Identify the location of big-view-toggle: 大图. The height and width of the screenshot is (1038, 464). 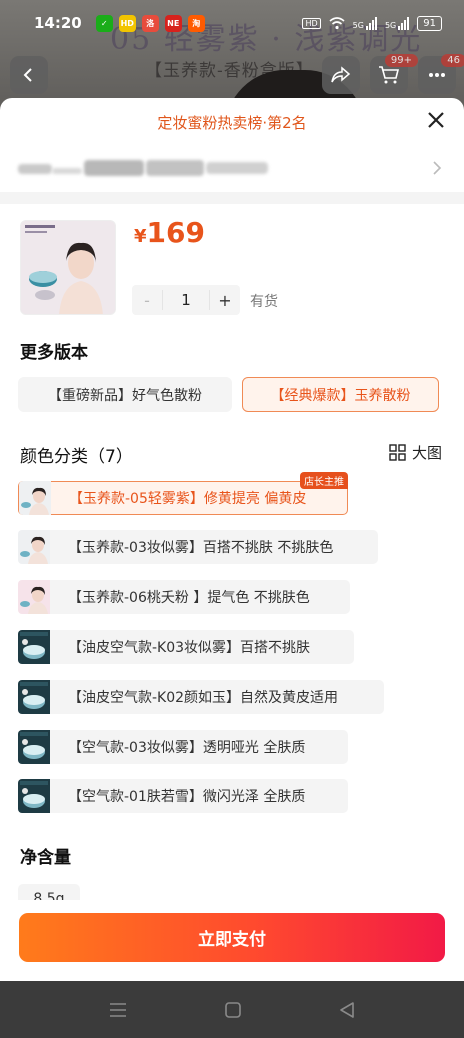
(415, 452).